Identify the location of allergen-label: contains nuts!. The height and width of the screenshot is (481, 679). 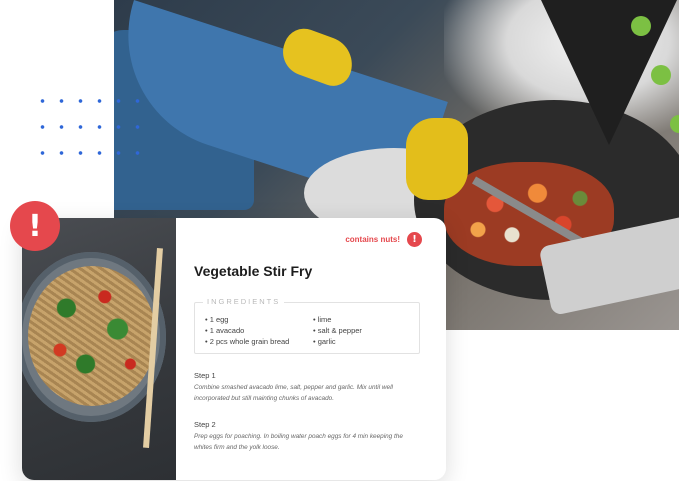
(372, 239).